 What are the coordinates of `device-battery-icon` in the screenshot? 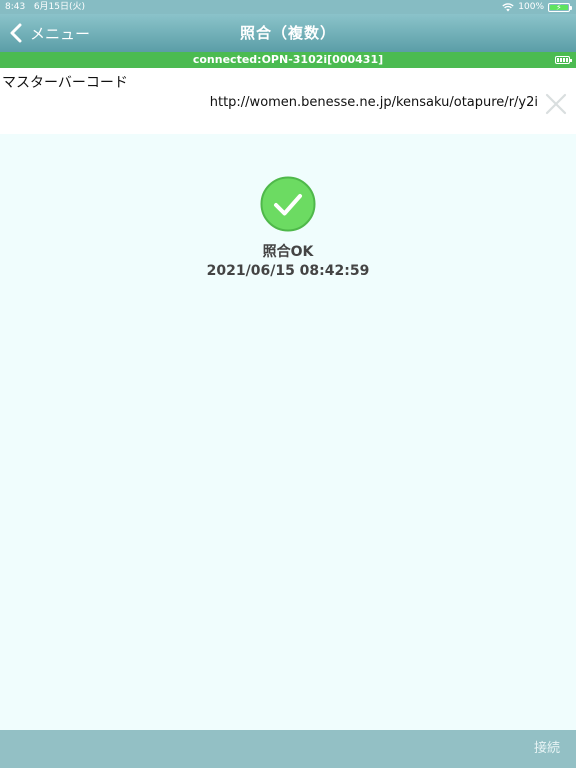 It's located at (563, 60).